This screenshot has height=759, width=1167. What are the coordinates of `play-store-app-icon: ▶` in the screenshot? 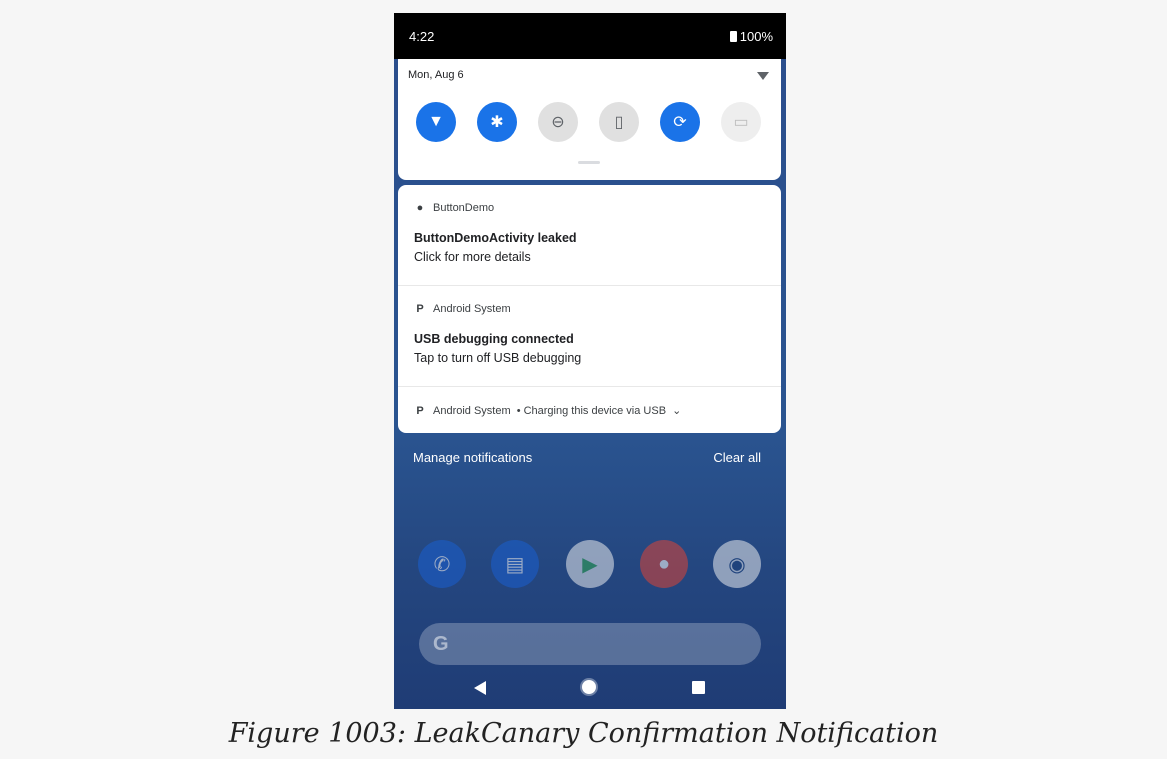 It's located at (590, 564).